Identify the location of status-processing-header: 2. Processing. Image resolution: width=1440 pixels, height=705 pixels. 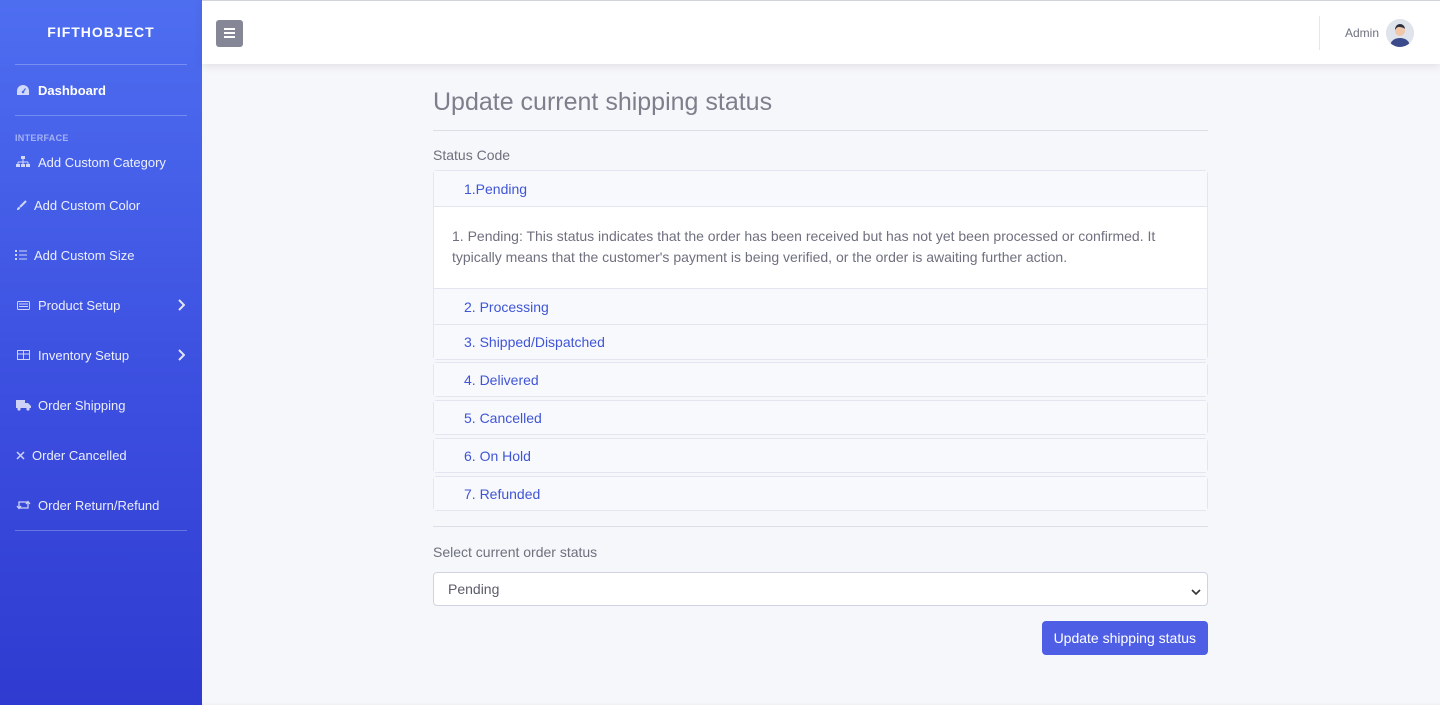
(820, 306).